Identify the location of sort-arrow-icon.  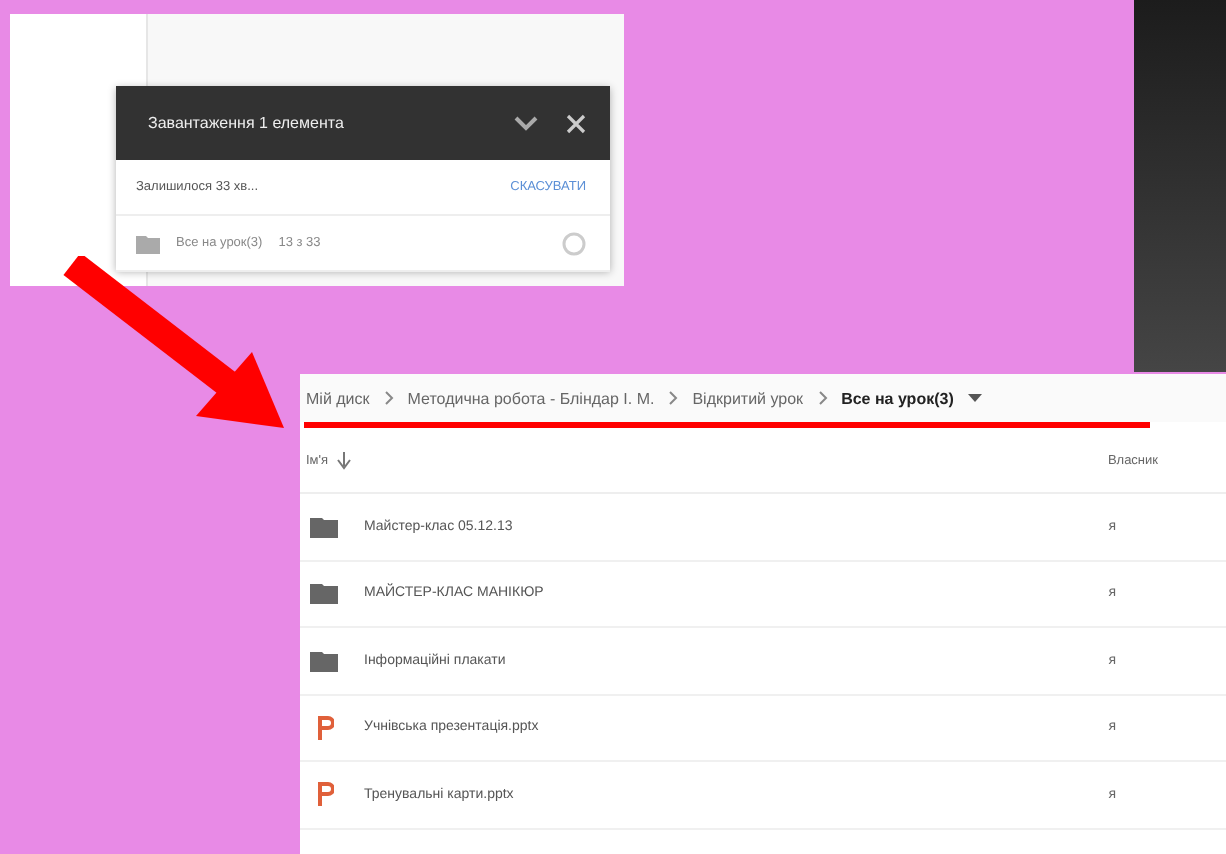
(344, 460).